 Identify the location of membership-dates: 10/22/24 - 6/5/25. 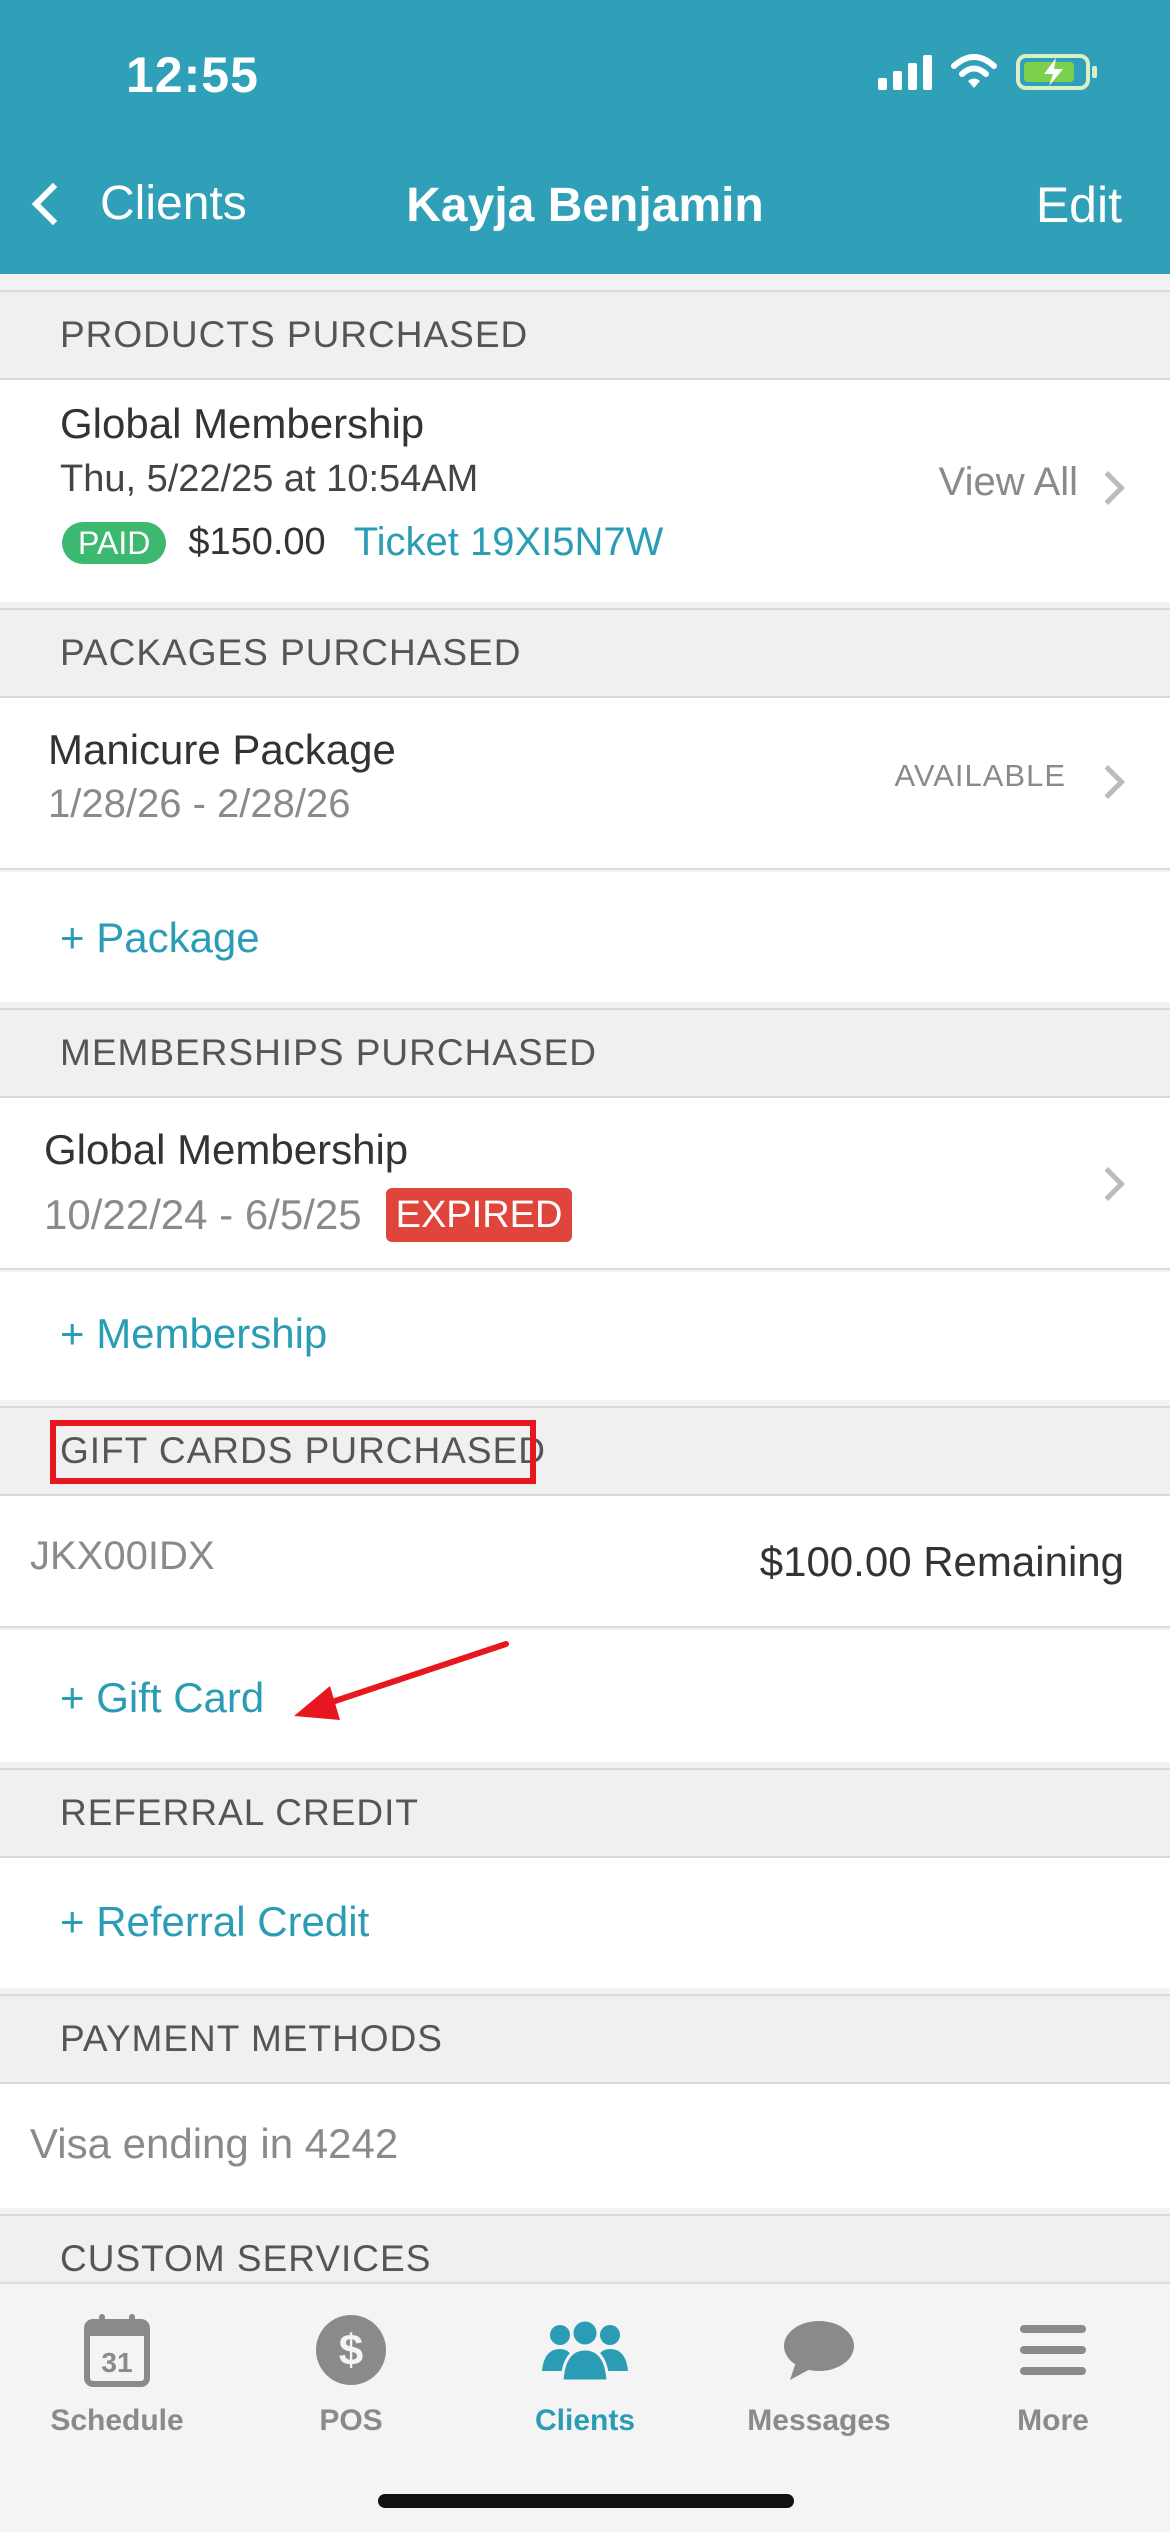
(203, 1214).